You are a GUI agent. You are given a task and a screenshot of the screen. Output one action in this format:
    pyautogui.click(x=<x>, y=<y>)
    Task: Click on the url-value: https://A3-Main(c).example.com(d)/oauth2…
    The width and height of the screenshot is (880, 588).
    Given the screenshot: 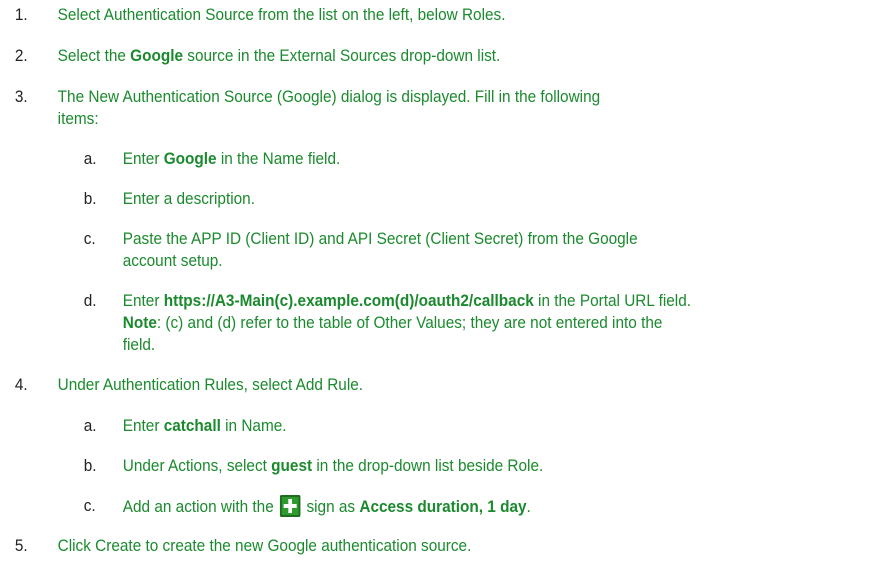 What is the action you would take?
    pyautogui.click(x=348, y=301)
    